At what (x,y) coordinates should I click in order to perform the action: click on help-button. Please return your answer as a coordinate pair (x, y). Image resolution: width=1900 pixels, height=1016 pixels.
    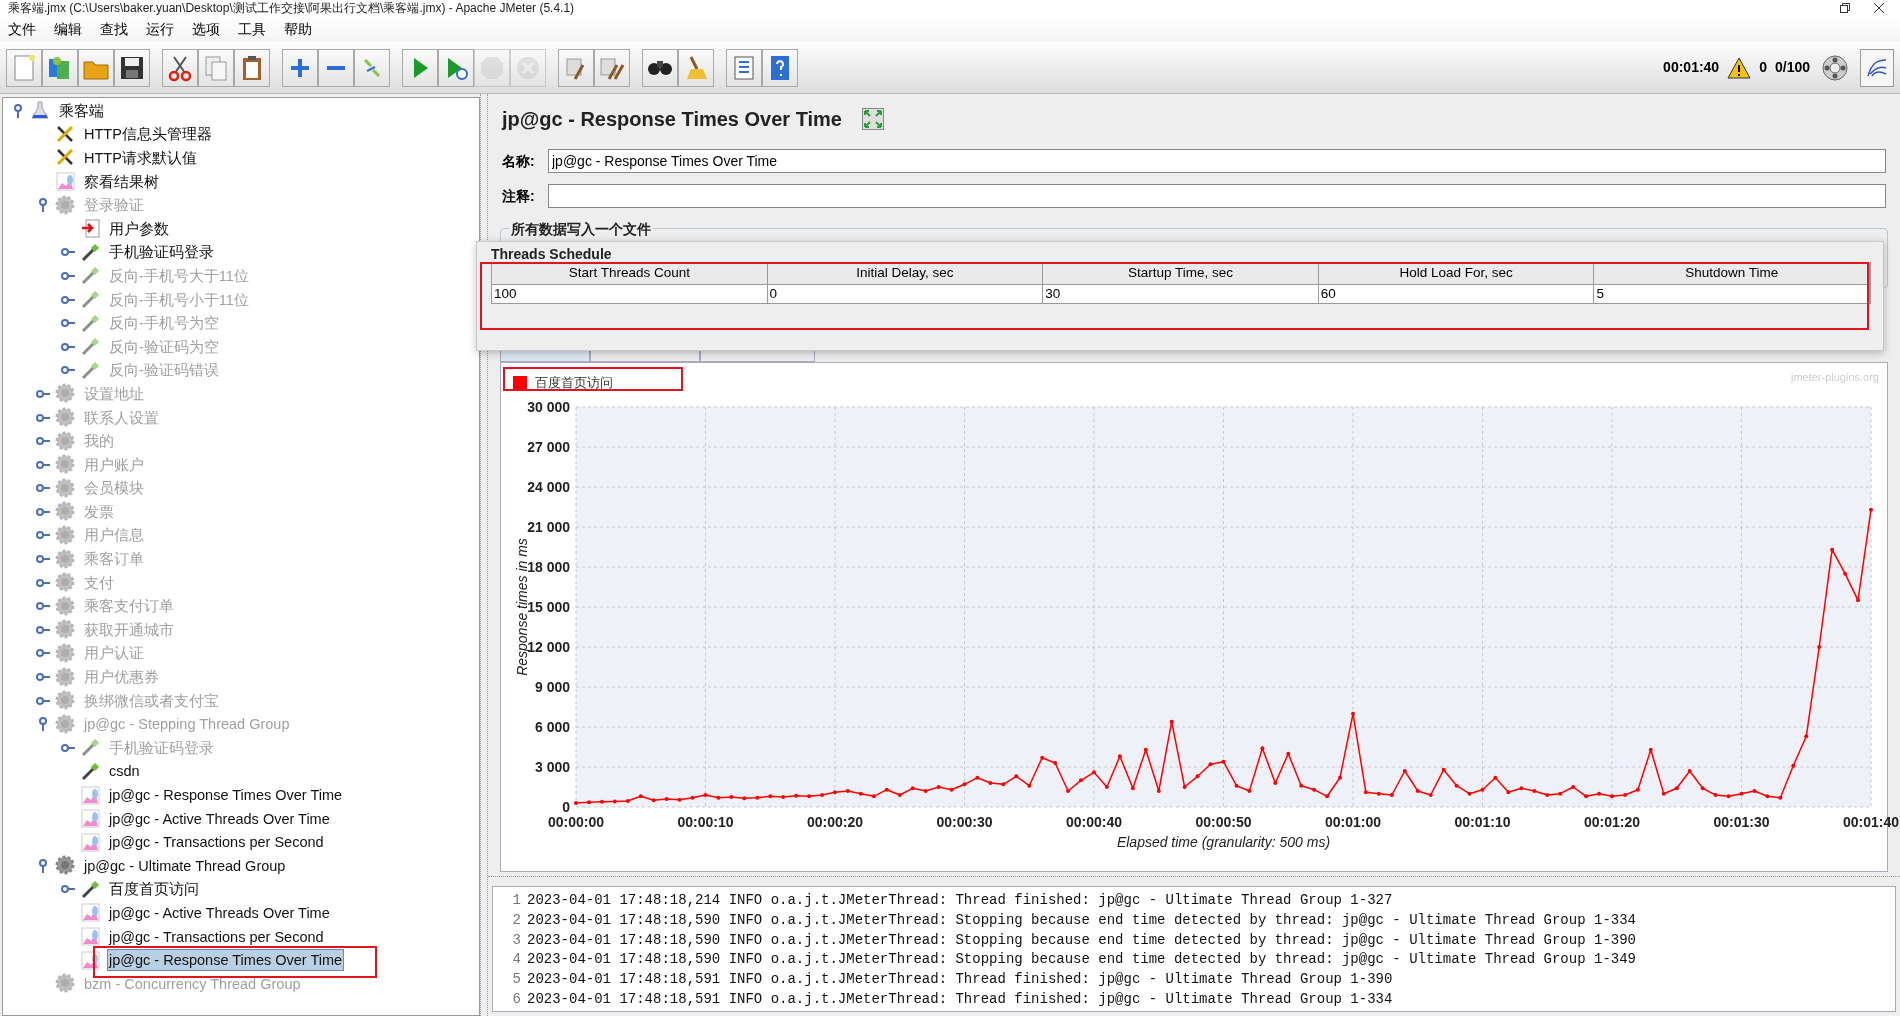
    Looking at the image, I should click on (780, 67).